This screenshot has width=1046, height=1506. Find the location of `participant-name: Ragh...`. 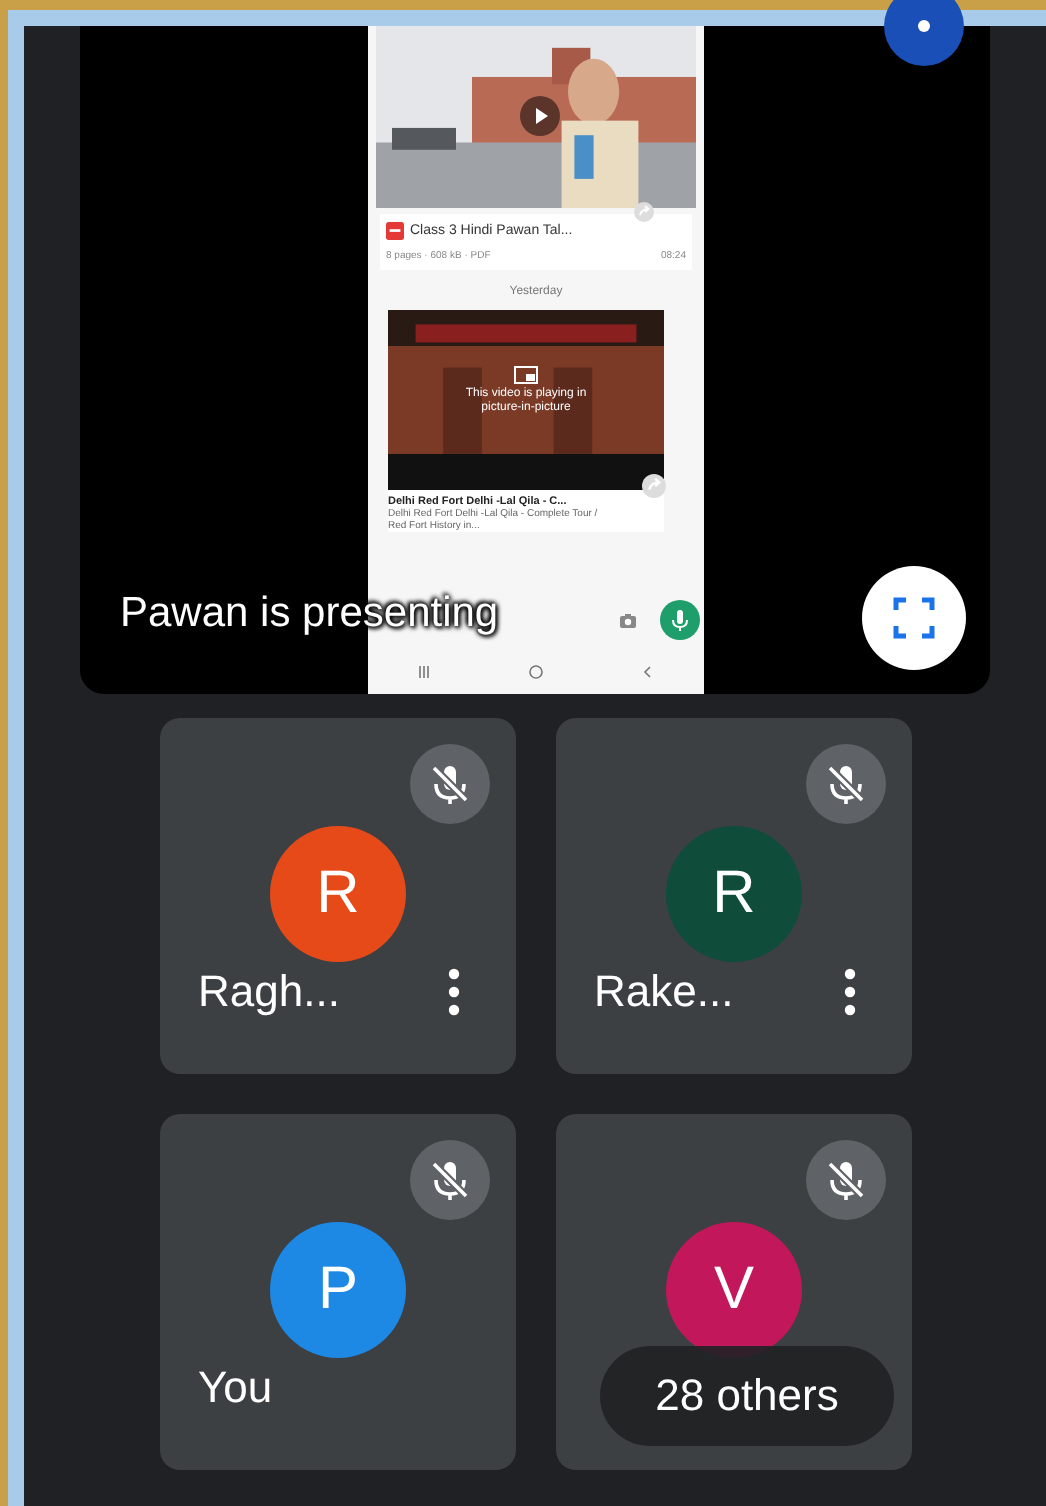

participant-name: Ragh... is located at coordinates (269, 992).